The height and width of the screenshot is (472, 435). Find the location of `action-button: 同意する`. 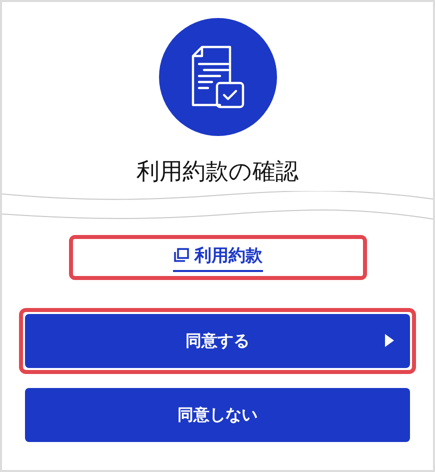

action-button: 同意する is located at coordinates (217, 341).